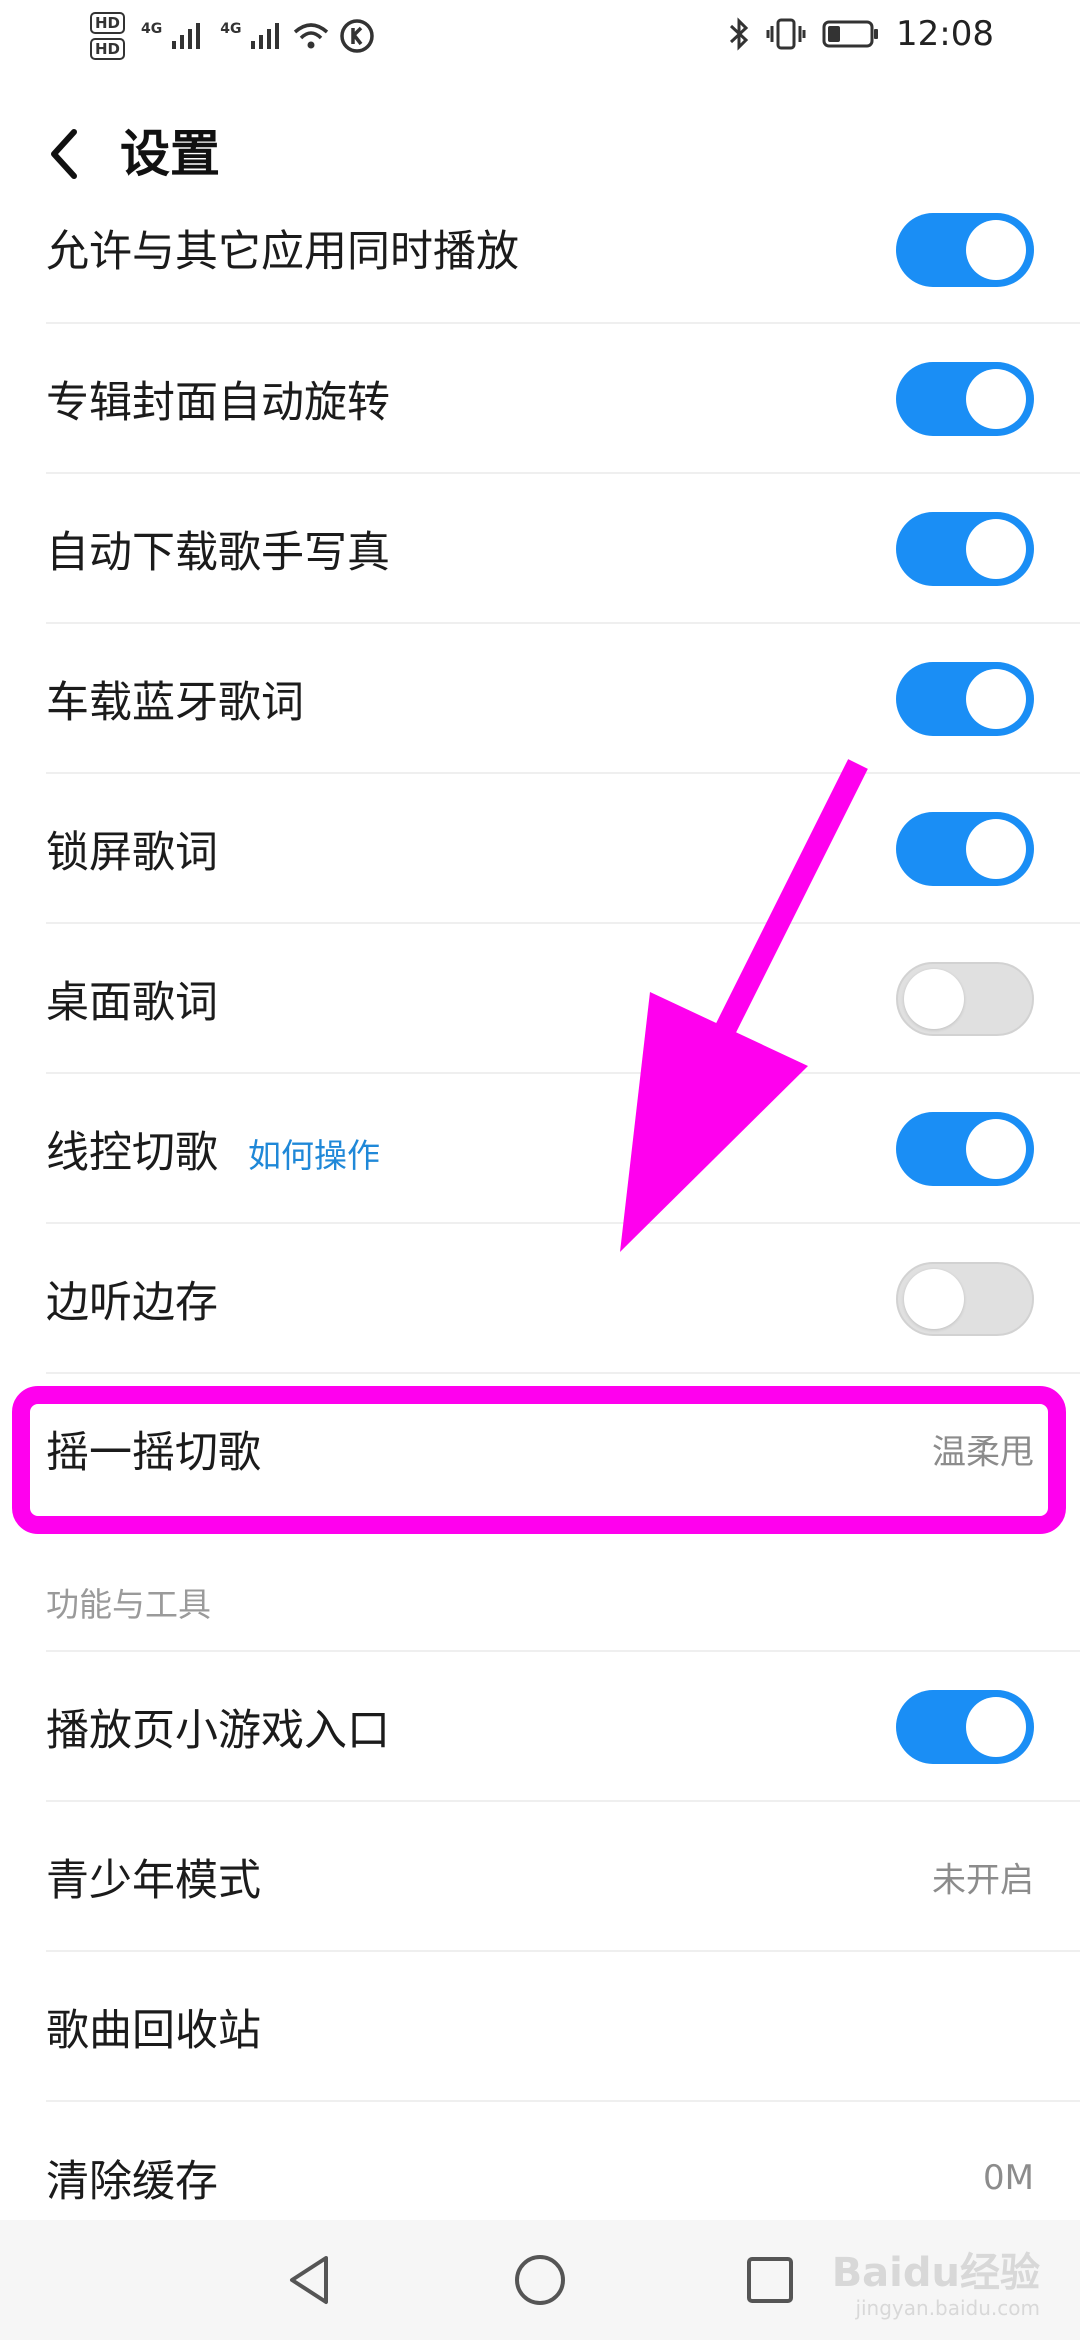 The image size is (1080, 2340). What do you see at coordinates (132, 1303) in the screenshot?
I see `setting-label: 边听边存` at bounding box center [132, 1303].